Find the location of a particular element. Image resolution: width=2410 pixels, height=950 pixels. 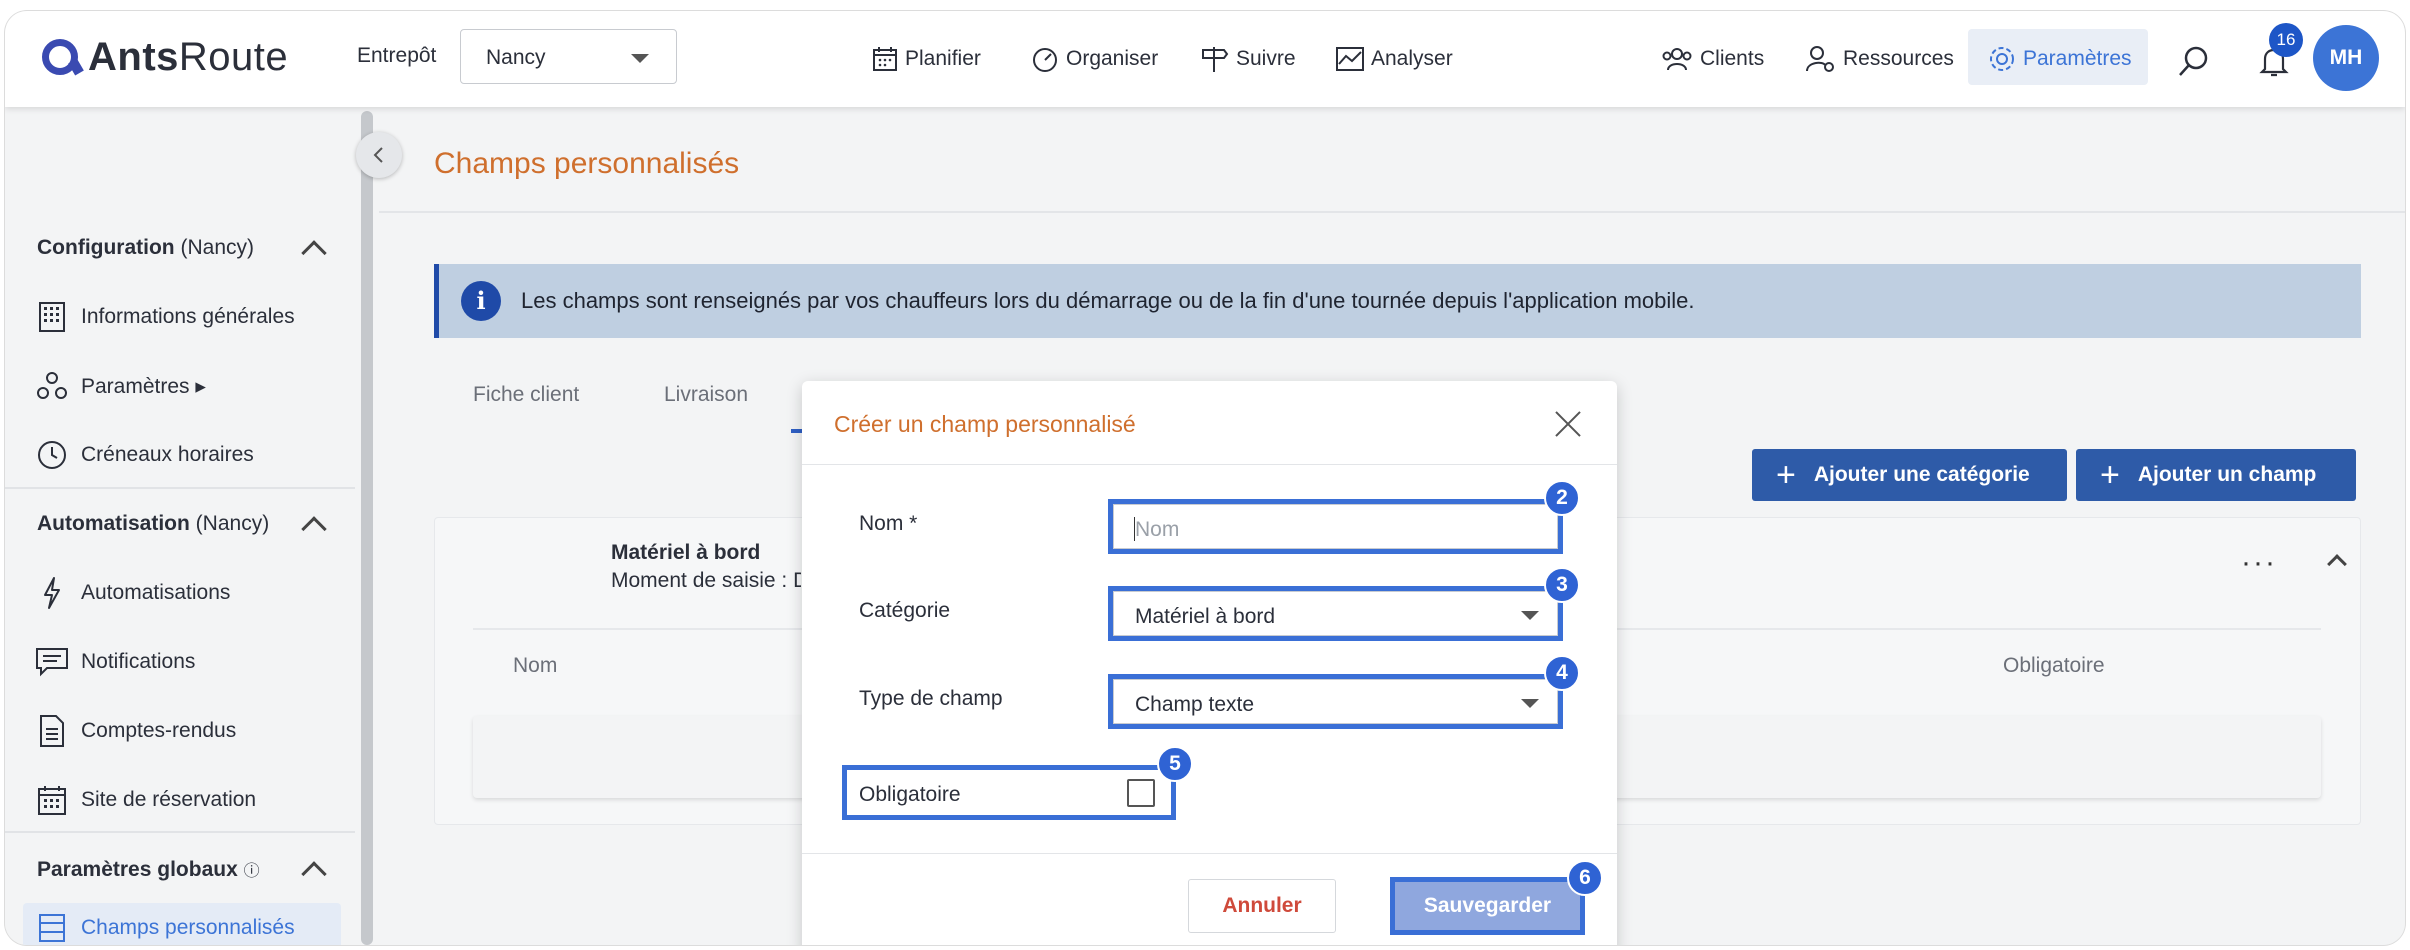

sidebar-item-site-de-reservation: Site de réservation is located at coordinates (145, 800).